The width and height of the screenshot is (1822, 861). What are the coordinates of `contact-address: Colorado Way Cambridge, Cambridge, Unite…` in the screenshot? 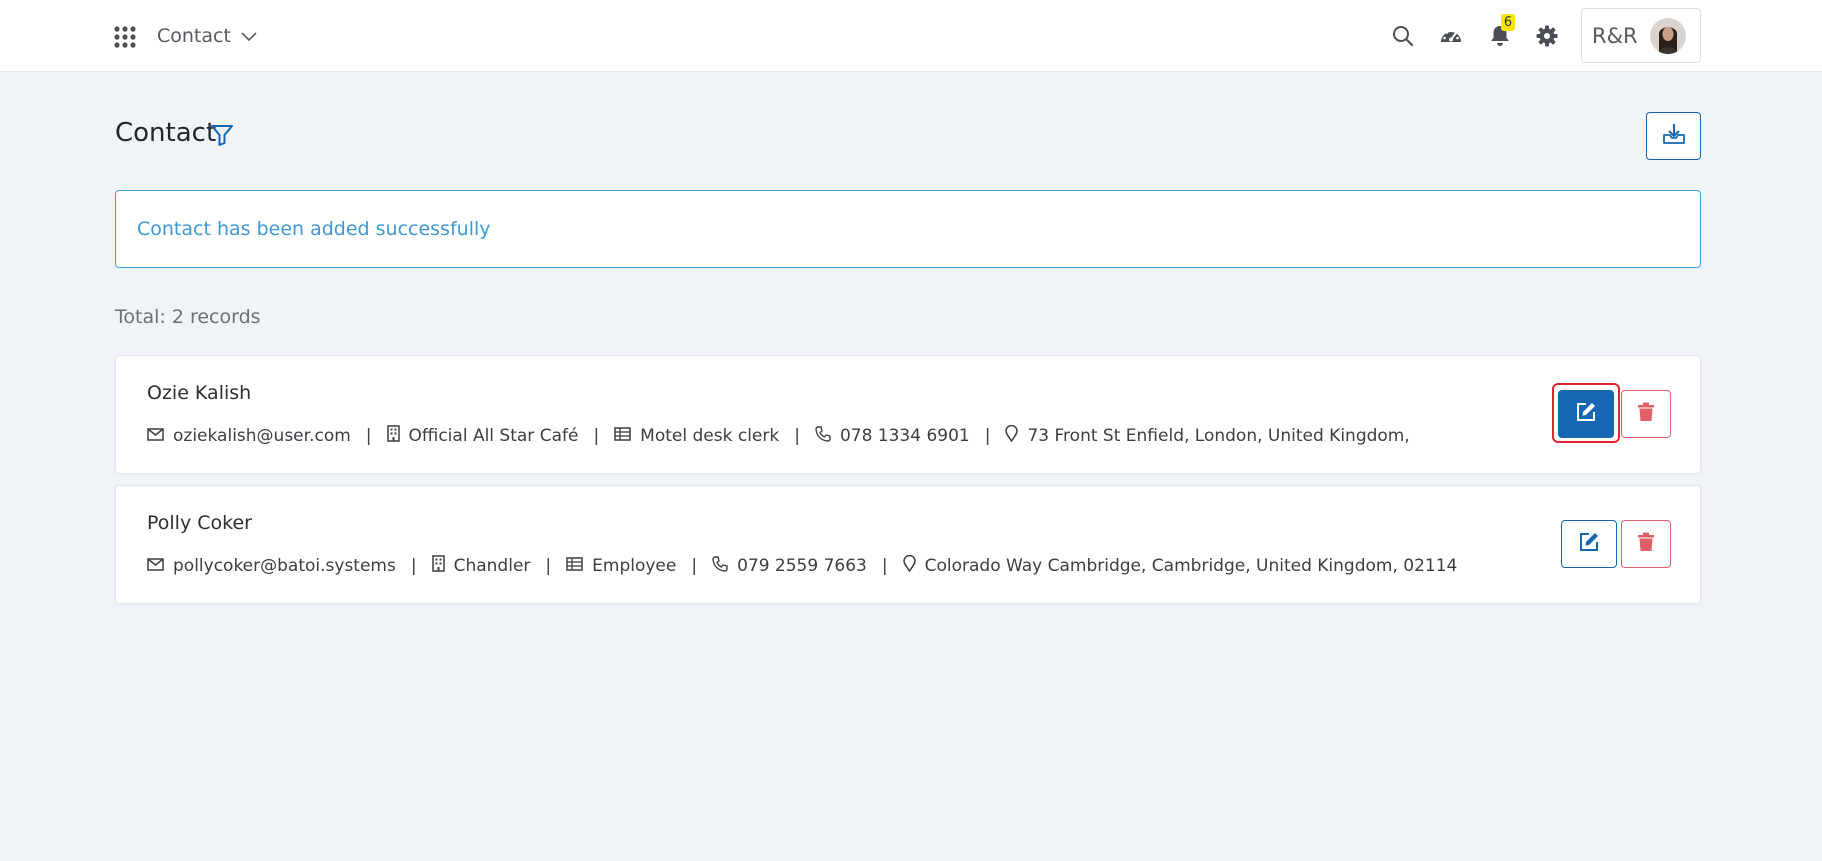 It's located at (1180, 565).